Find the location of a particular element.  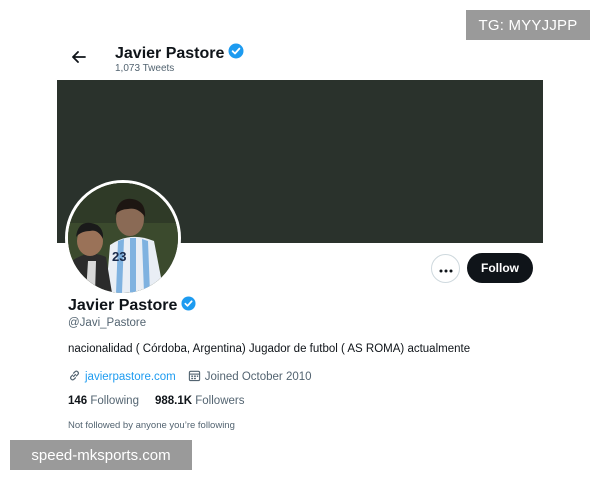

following-label: Following is located at coordinates (114, 401).